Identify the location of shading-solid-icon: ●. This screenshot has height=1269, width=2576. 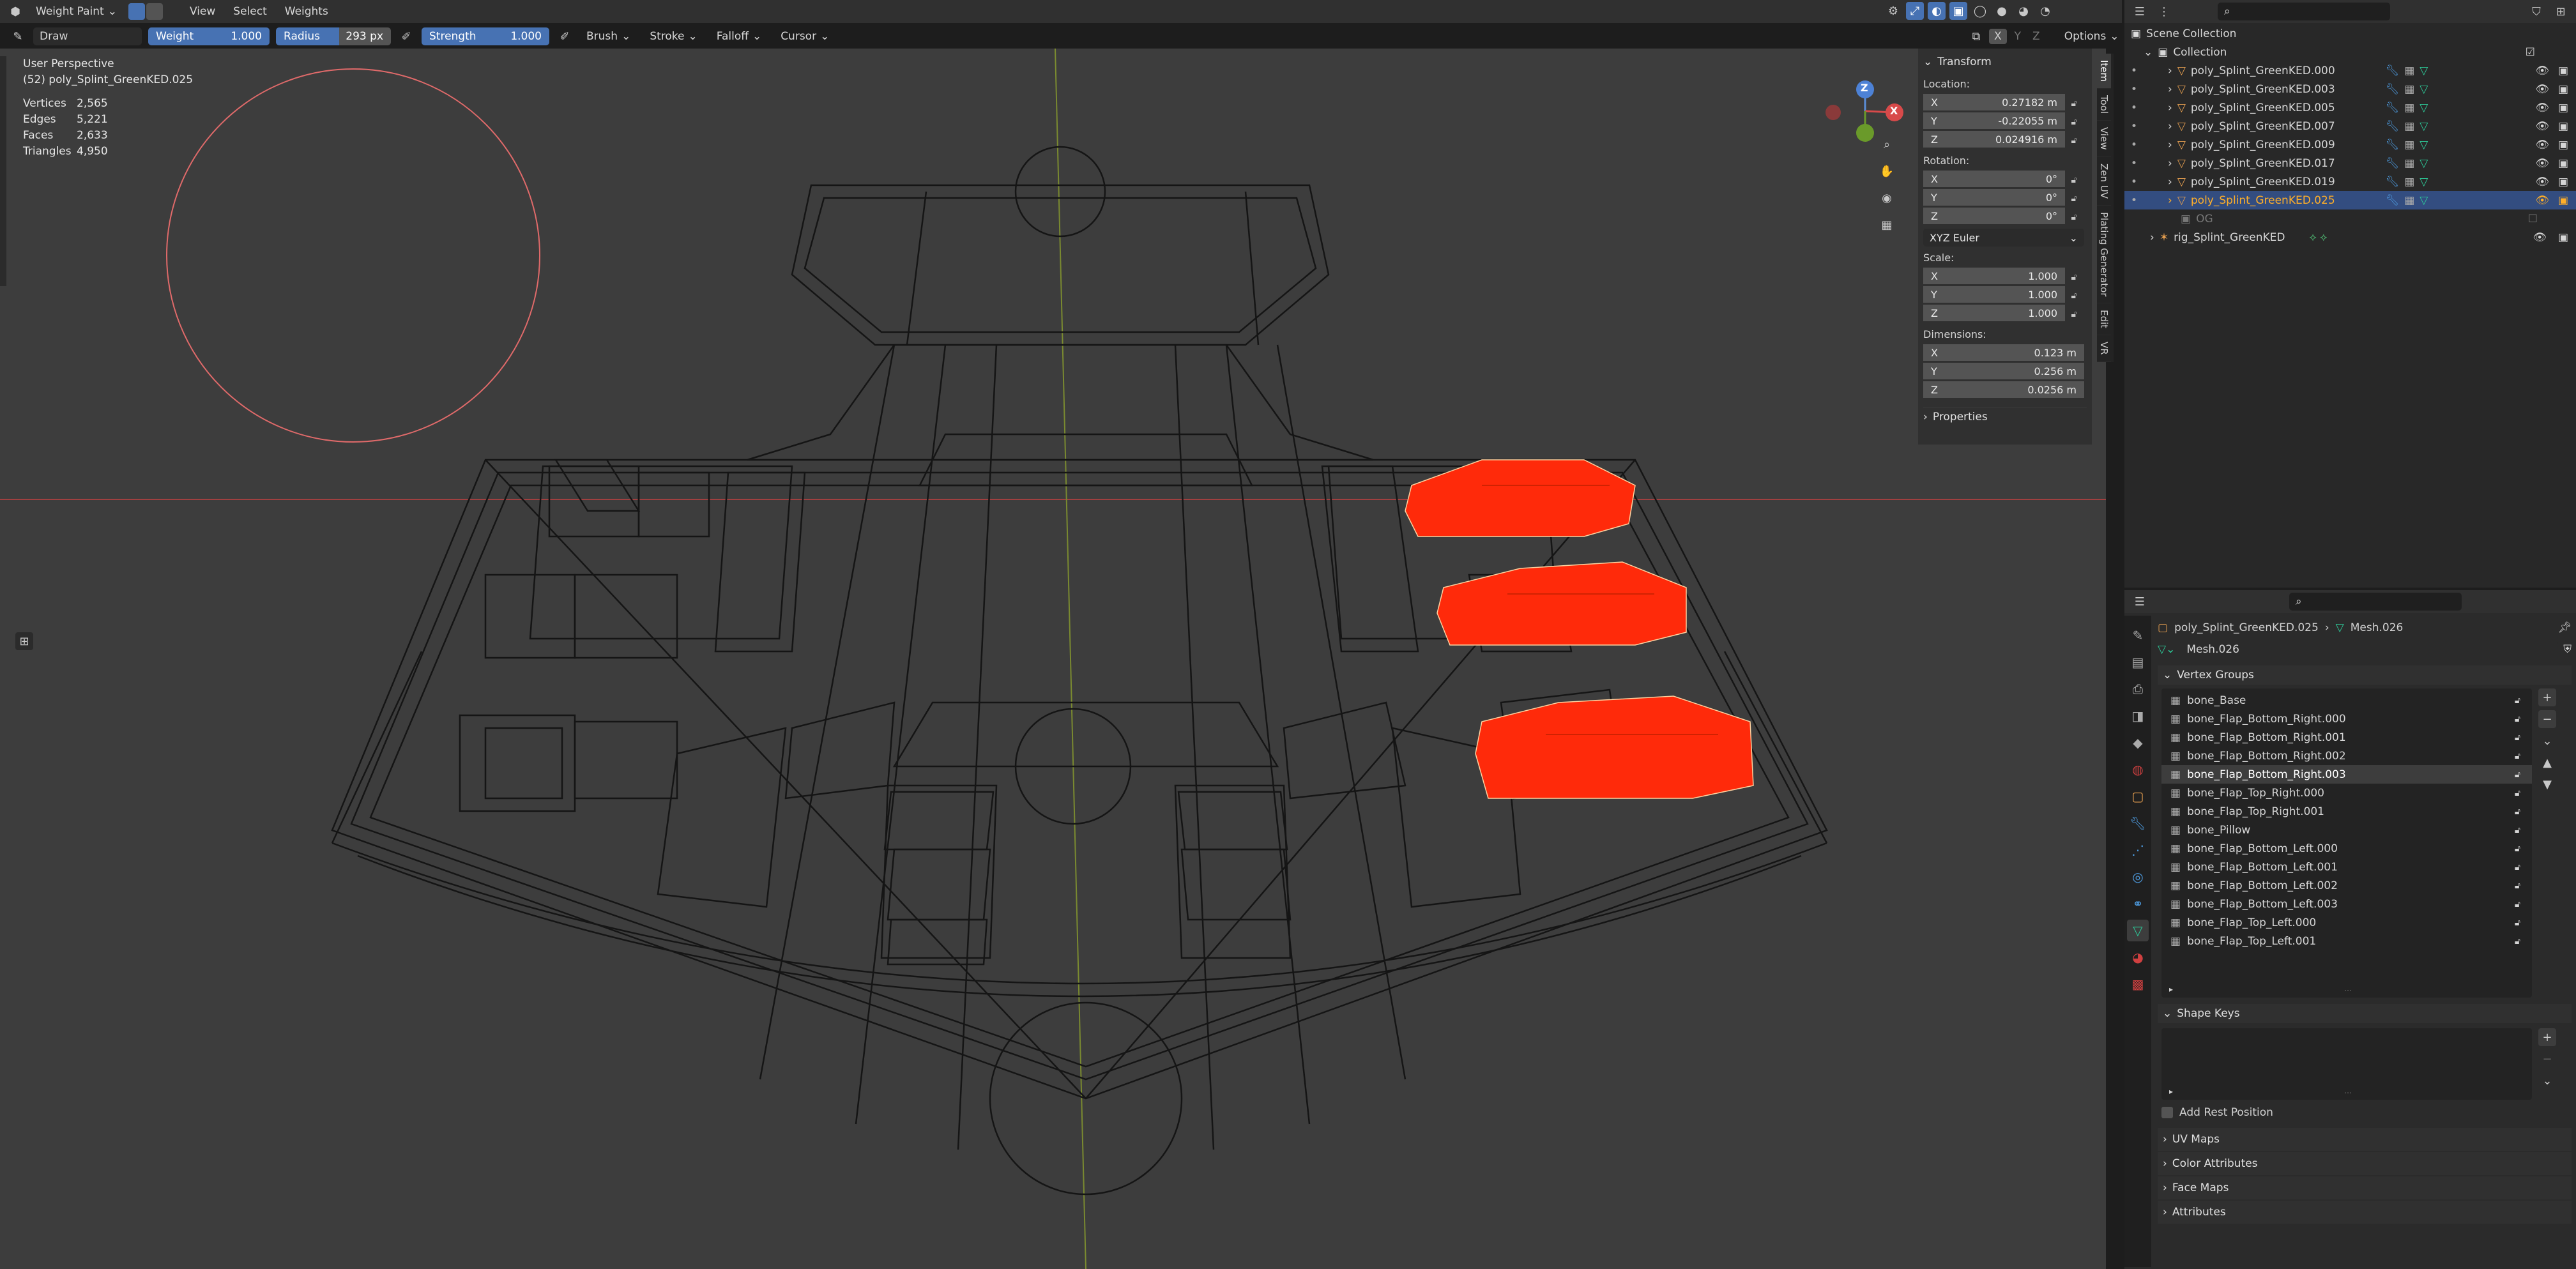
(2002, 11).